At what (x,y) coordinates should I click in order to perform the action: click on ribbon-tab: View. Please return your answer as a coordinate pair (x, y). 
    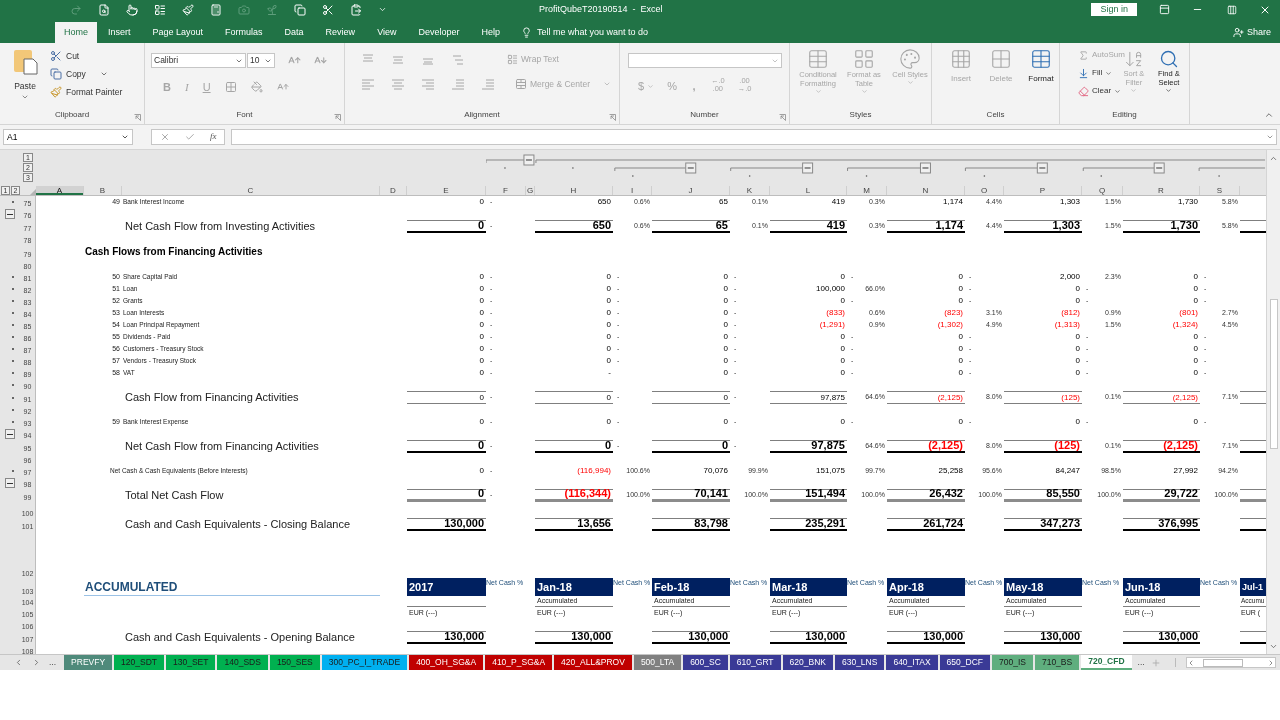
    Looking at the image, I should click on (387, 32).